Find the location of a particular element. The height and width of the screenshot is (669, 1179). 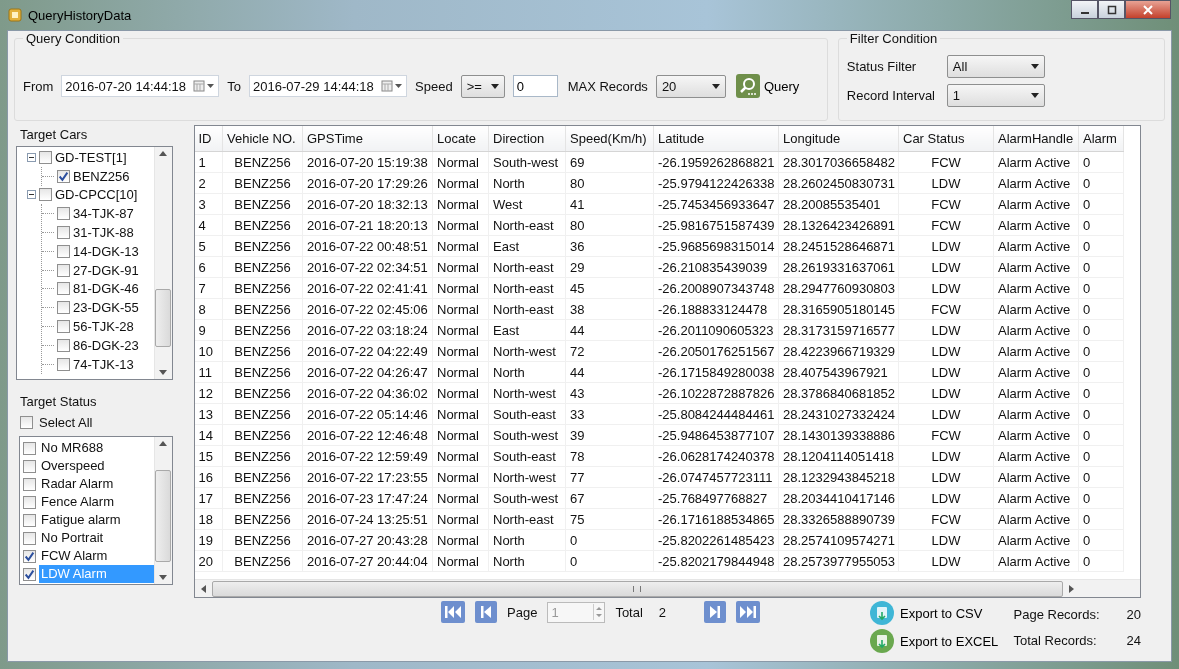

query-button: Query is located at coordinates (767, 86).